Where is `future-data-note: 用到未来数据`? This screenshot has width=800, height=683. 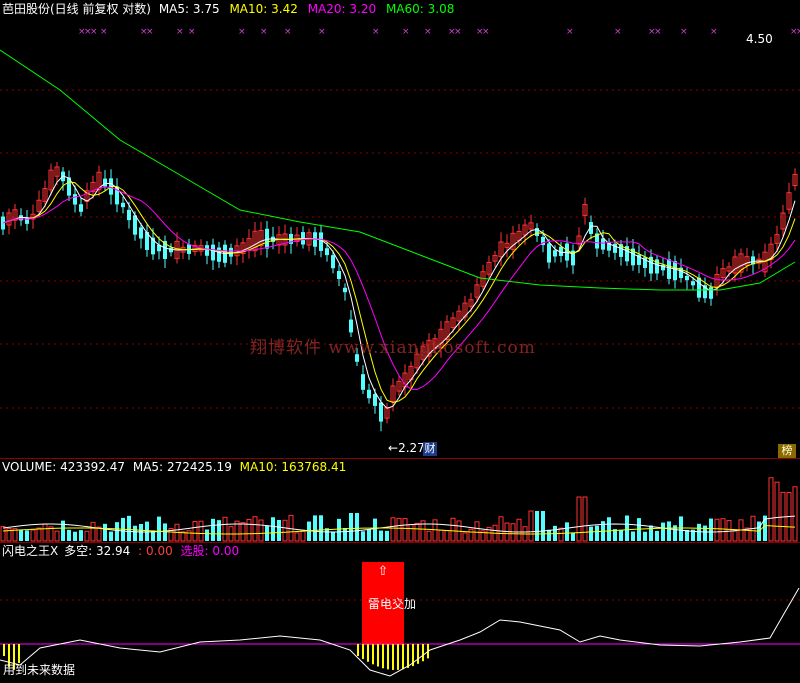
future-data-note: 用到未来数据 is located at coordinates (39, 670).